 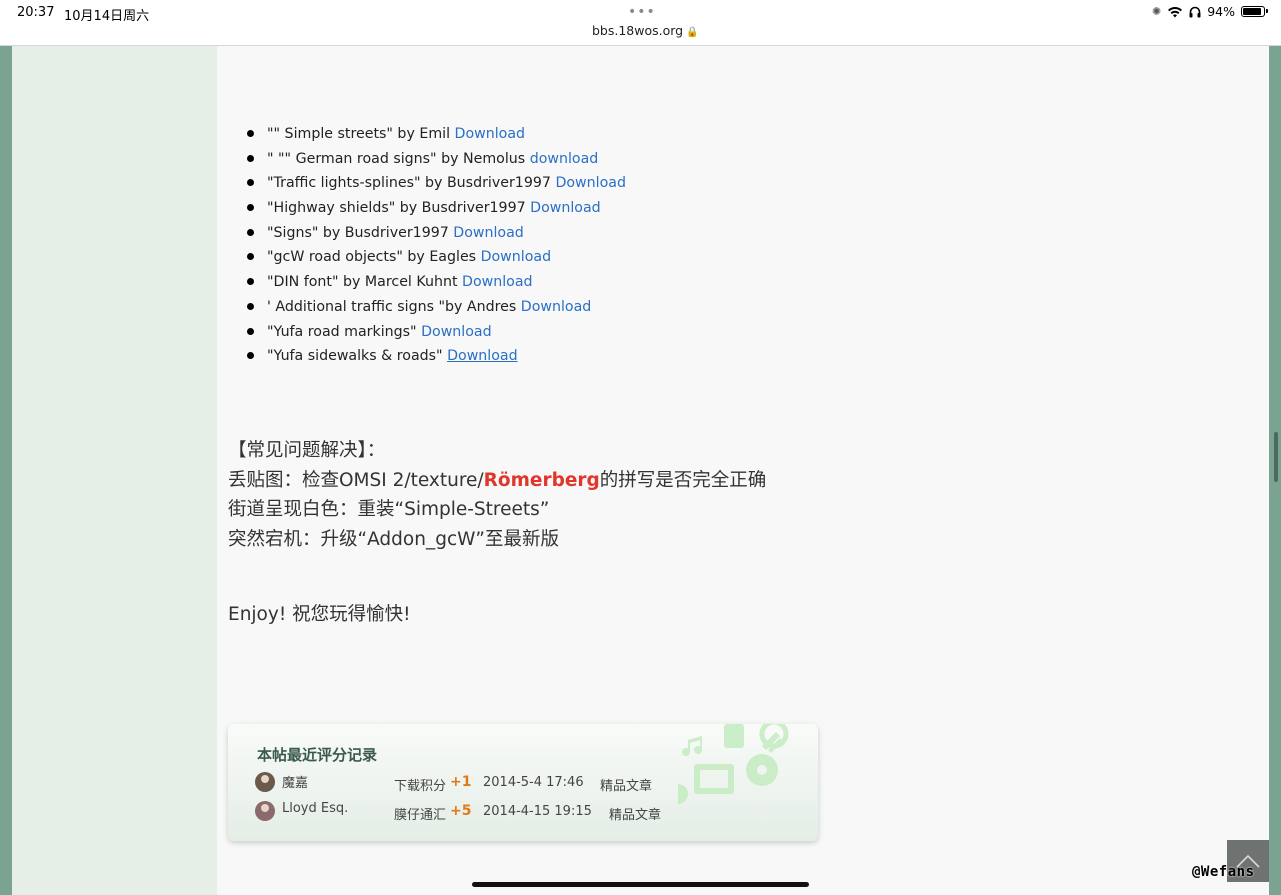 I want to click on more-dots-icon: •••, so click(x=642, y=12).